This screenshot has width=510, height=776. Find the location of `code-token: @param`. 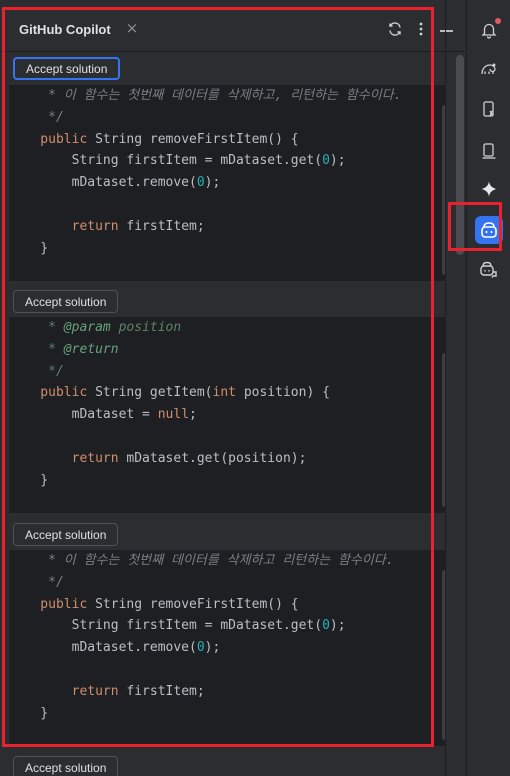

code-token: @param is located at coordinates (87, 327).